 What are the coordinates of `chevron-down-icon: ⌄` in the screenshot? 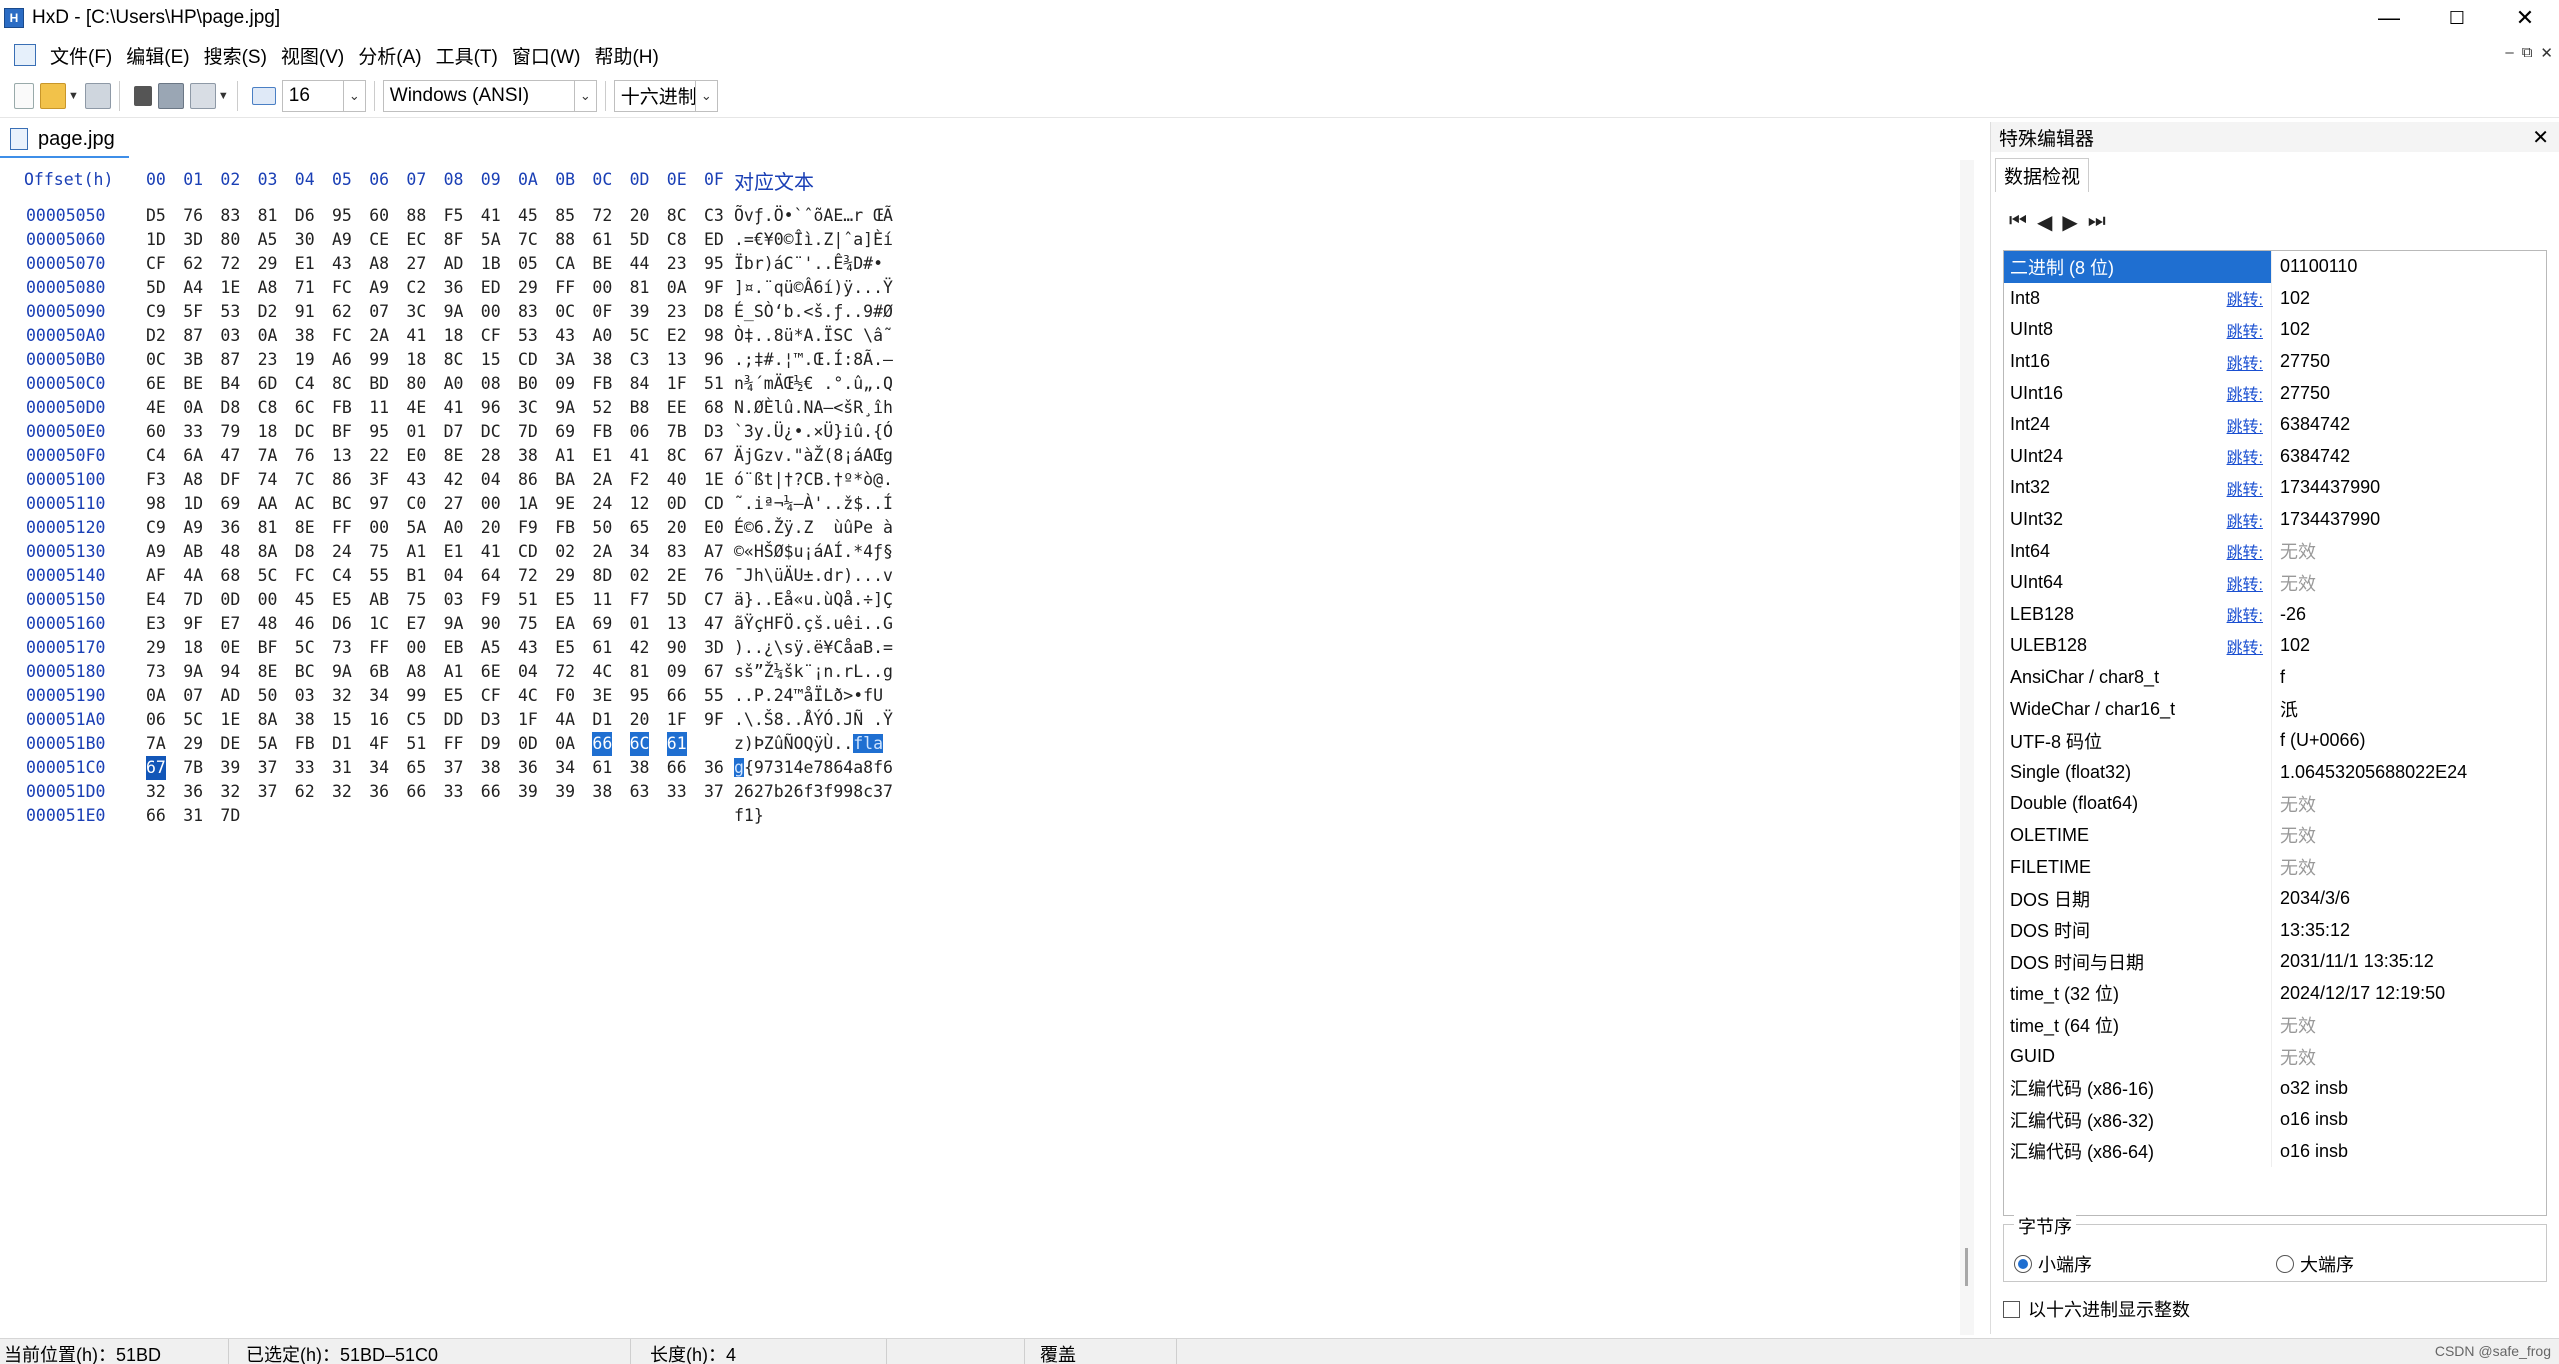 It's located at (584, 95).